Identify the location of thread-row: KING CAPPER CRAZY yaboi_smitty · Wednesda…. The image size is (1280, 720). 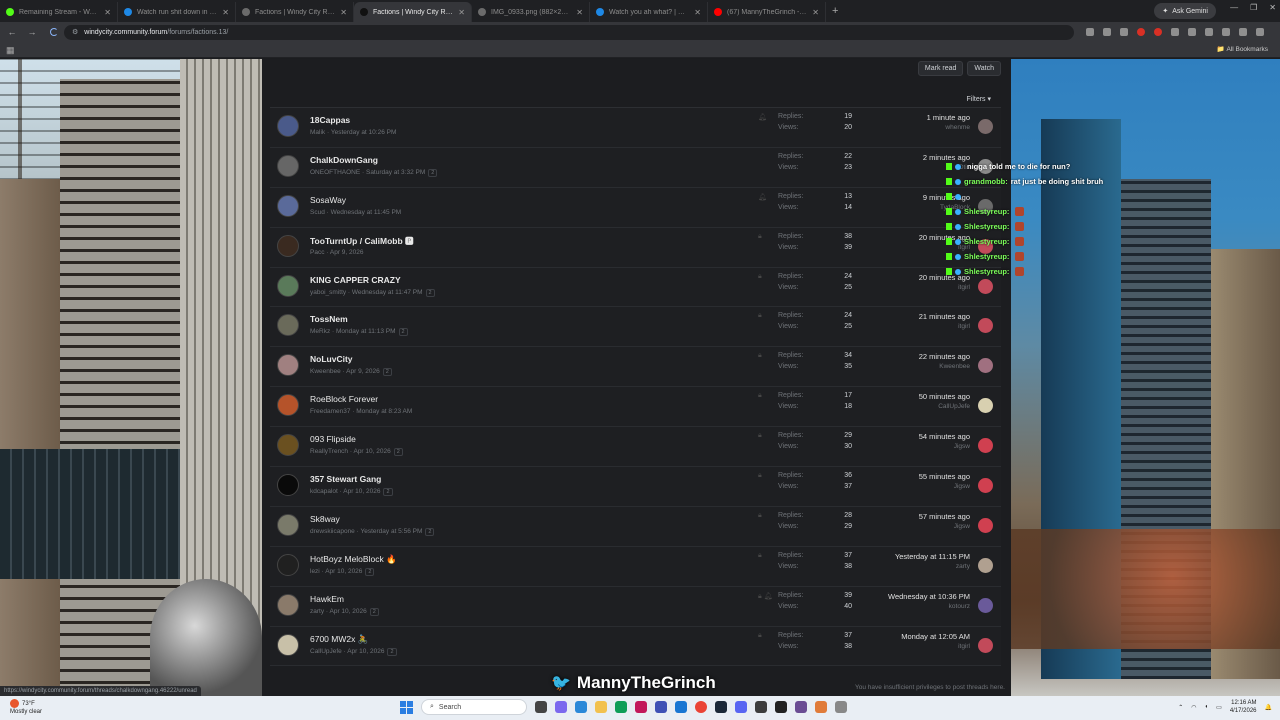
(635, 287).